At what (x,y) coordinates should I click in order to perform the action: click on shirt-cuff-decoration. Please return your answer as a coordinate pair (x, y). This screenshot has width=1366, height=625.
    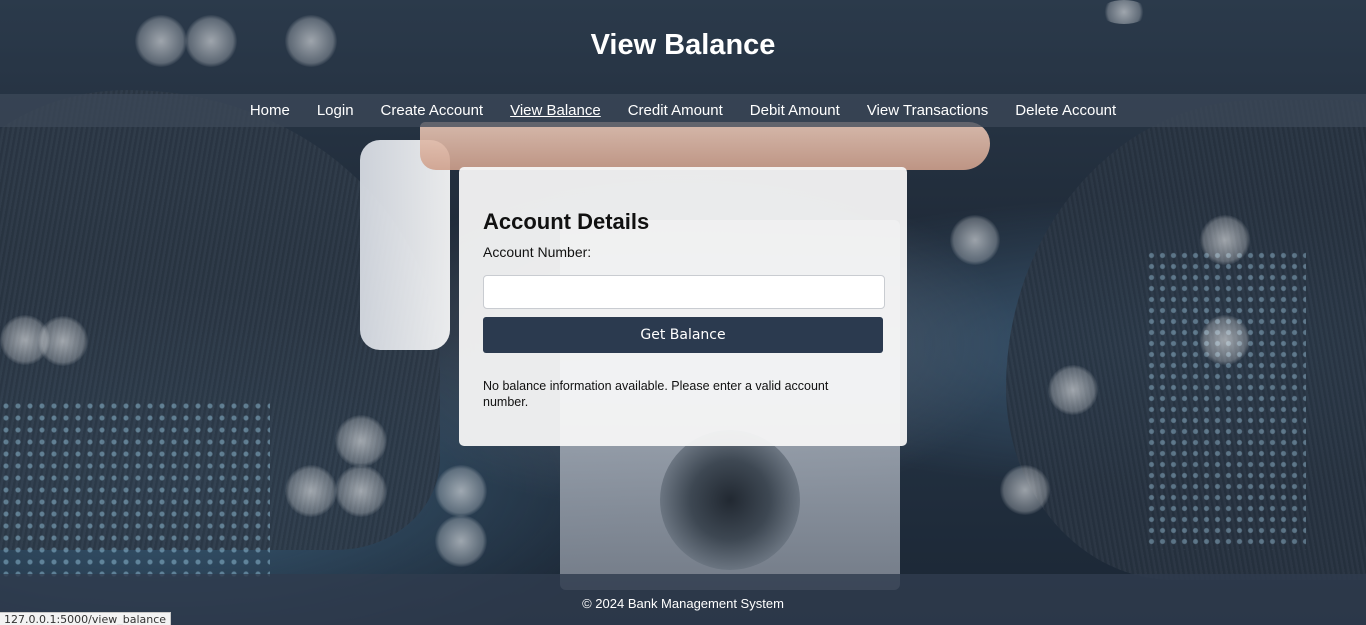
    Looking at the image, I should click on (405, 245).